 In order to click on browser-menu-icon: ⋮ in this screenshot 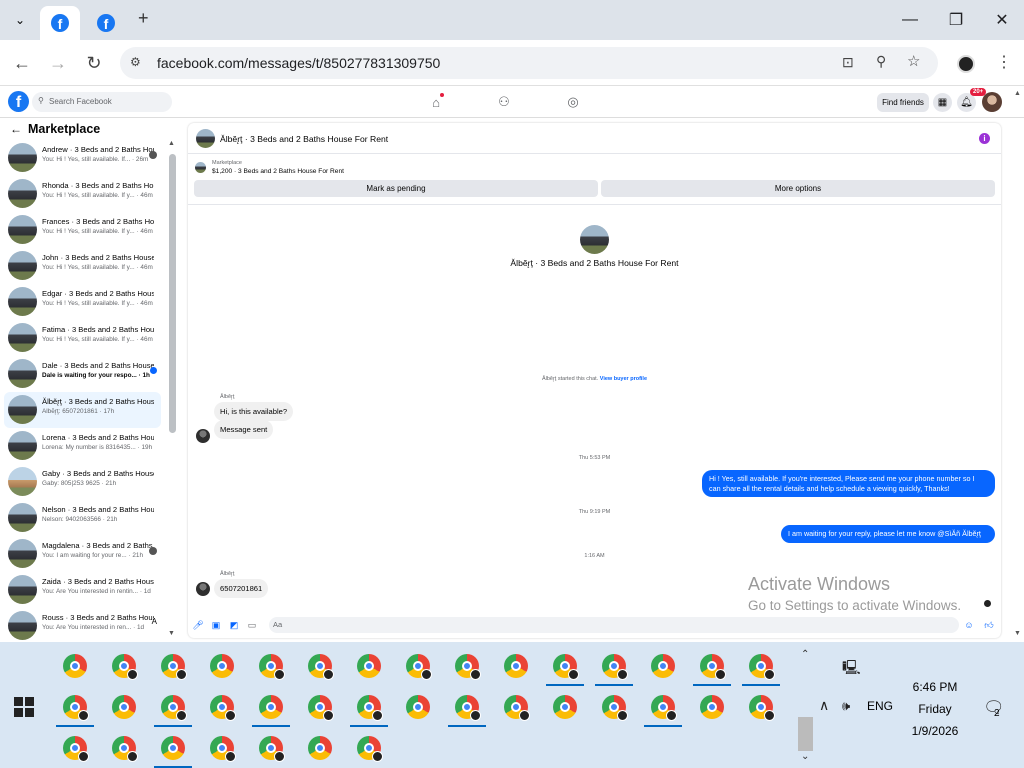, I will do `click(1004, 62)`.